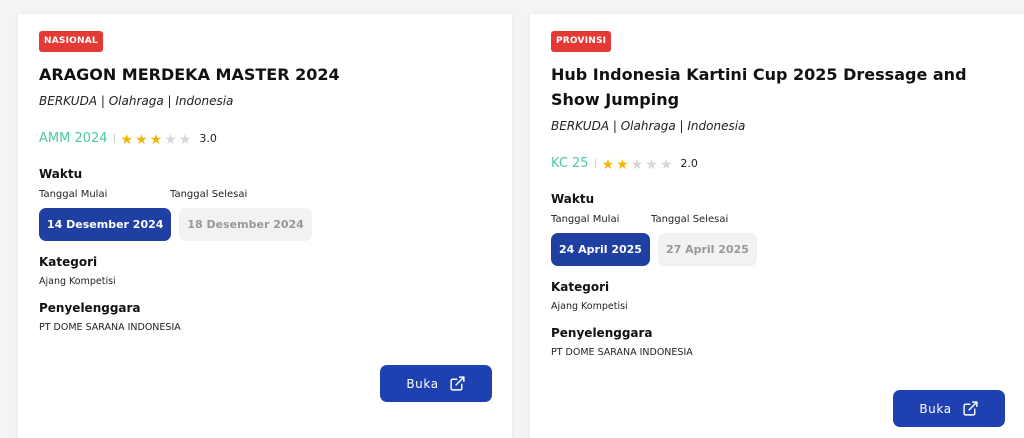 The width and height of the screenshot is (1024, 438). Describe the element at coordinates (189, 74) in the screenshot. I see `event-title: ARAGON MERDEKA MASTER 2024` at that location.